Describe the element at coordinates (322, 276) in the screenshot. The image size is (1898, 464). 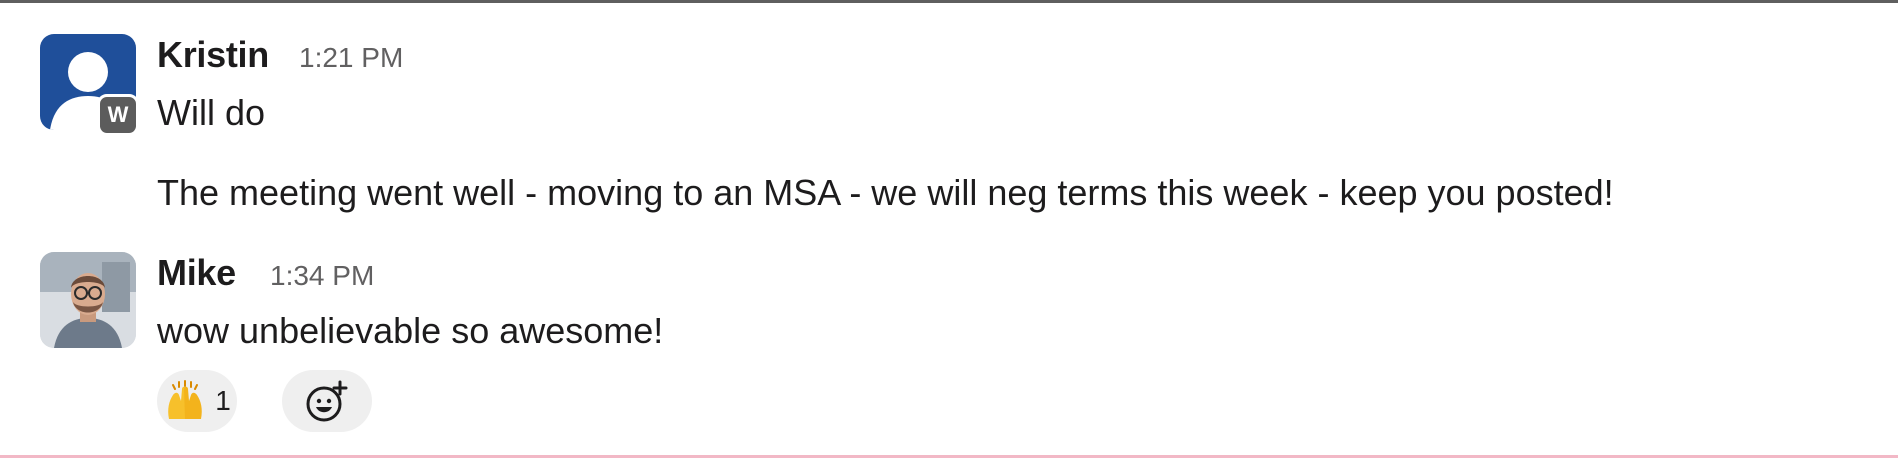
I see `timestamp: 1:34 PM` at that location.